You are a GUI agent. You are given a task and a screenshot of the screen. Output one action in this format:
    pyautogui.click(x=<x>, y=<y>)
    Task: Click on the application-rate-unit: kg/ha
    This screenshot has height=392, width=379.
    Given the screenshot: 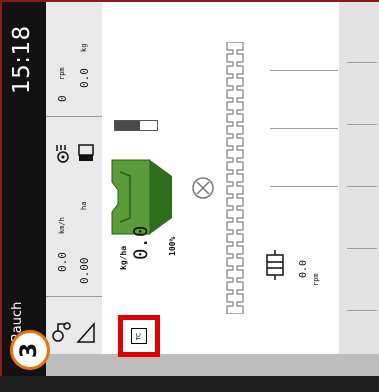 What is the action you would take?
    pyautogui.click(x=123, y=257)
    